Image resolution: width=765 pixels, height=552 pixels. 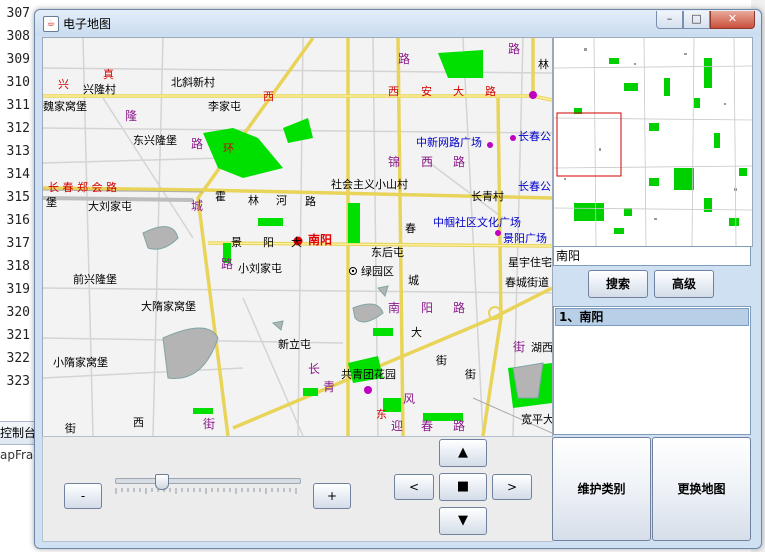 What do you see at coordinates (155, 140) in the screenshot?
I see `map-label: 东兴隆堡` at bounding box center [155, 140].